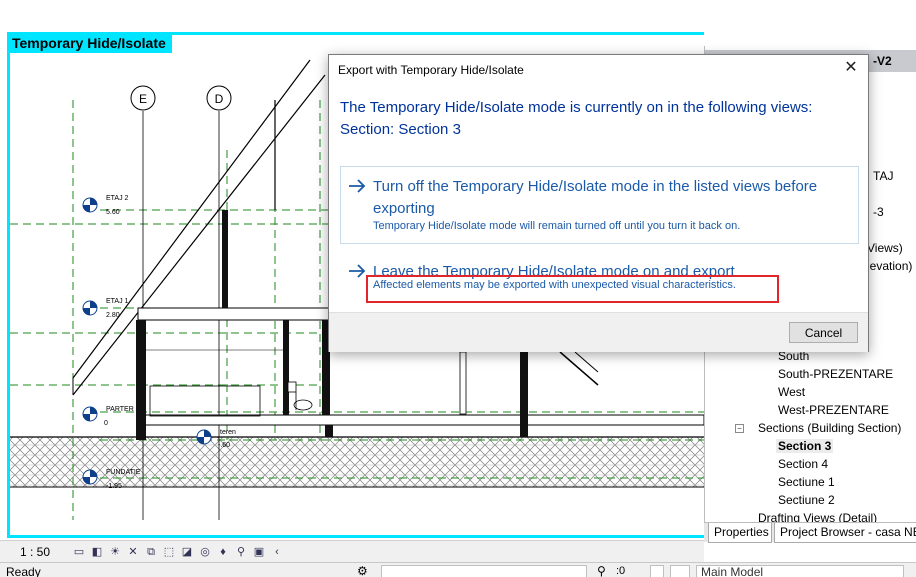 The image size is (916, 577). I want to click on shadows-icon: ✕, so click(133, 552).